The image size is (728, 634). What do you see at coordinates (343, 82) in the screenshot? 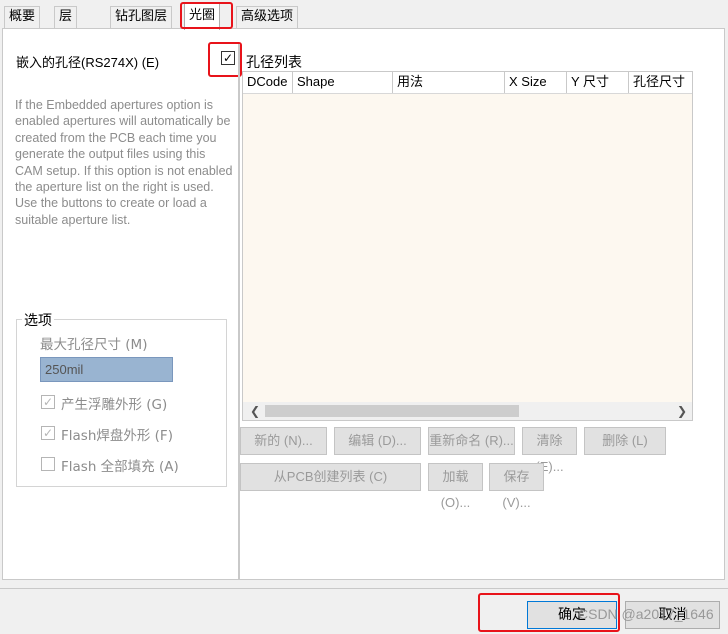
I see `column-shape: Shape` at bounding box center [343, 82].